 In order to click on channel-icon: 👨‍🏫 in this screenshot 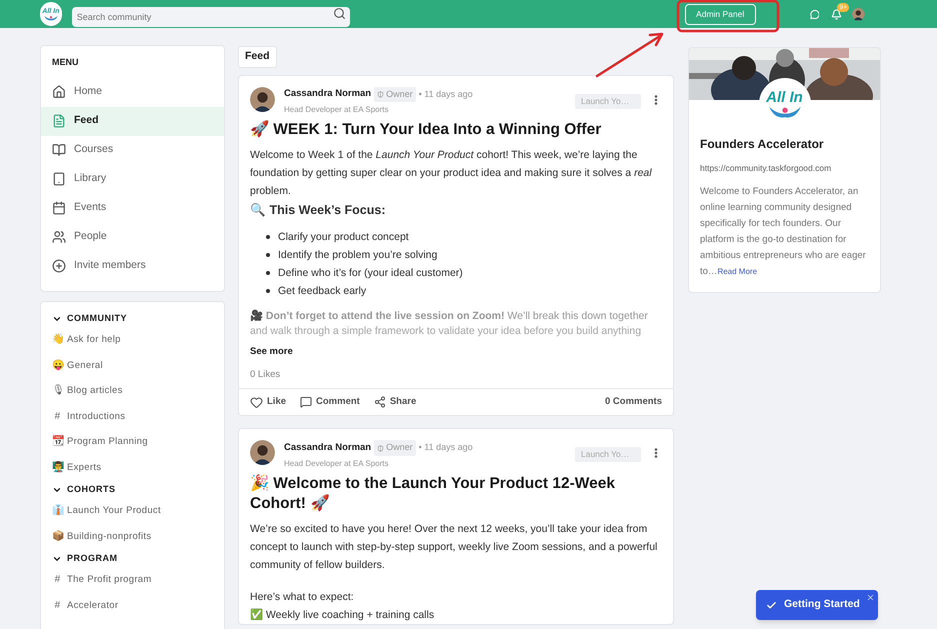, I will do `click(57, 467)`.